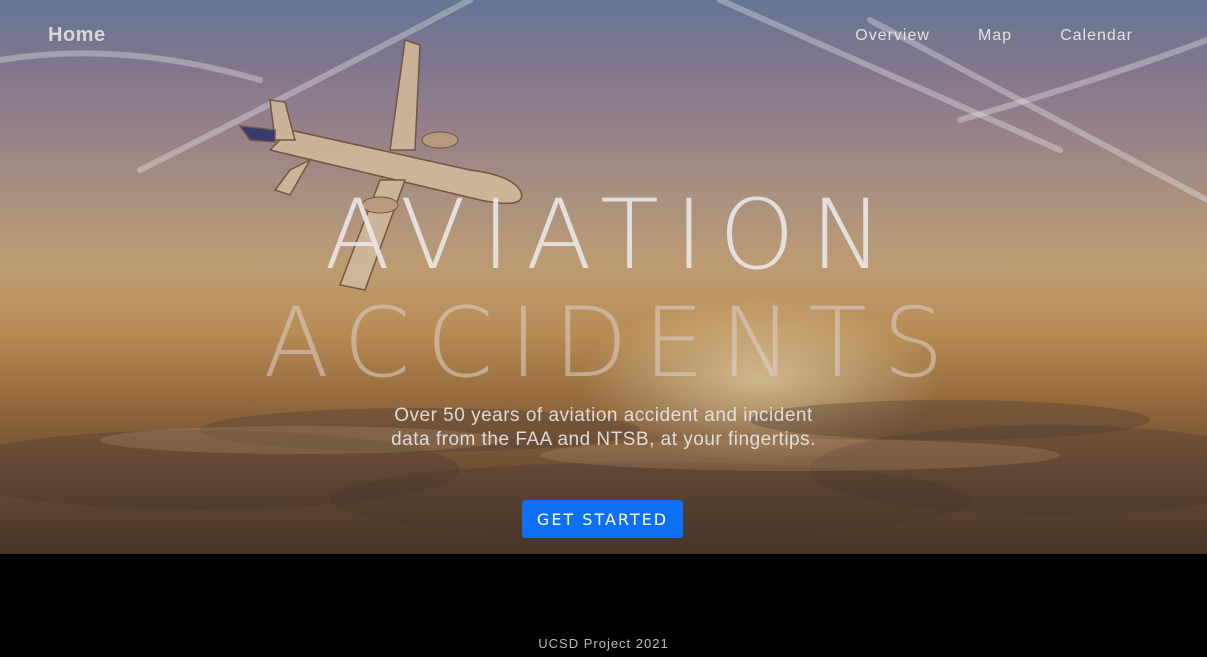 Image resolution: width=1207 pixels, height=657 pixels. I want to click on get-started-button: GET STARTED, so click(602, 519).